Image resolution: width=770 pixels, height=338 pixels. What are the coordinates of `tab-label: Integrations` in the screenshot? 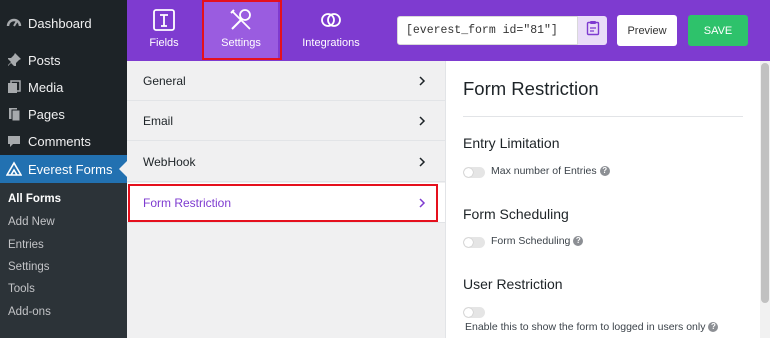 It's located at (331, 43).